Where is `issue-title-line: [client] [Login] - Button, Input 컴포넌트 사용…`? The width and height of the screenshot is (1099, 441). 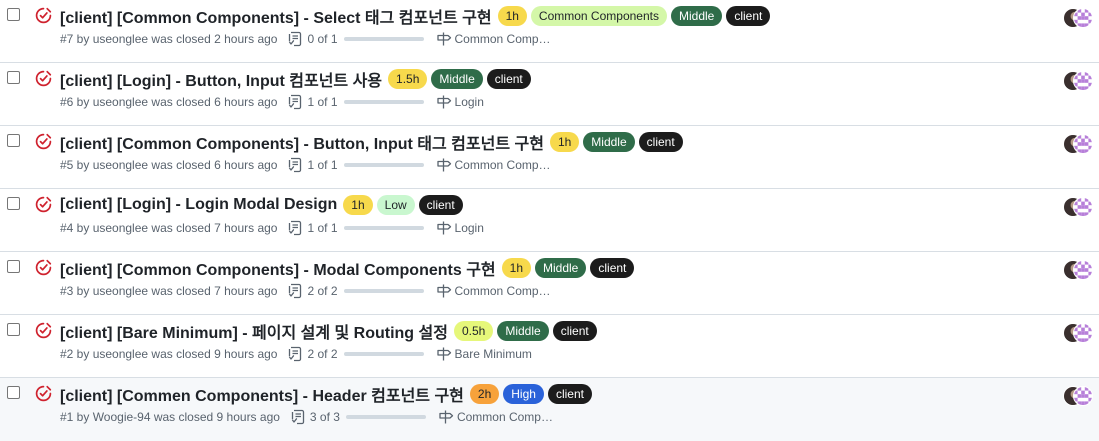 issue-title-line: [client] [Login] - Button, Input 컴포넌트 사용… is located at coordinates (296, 79).